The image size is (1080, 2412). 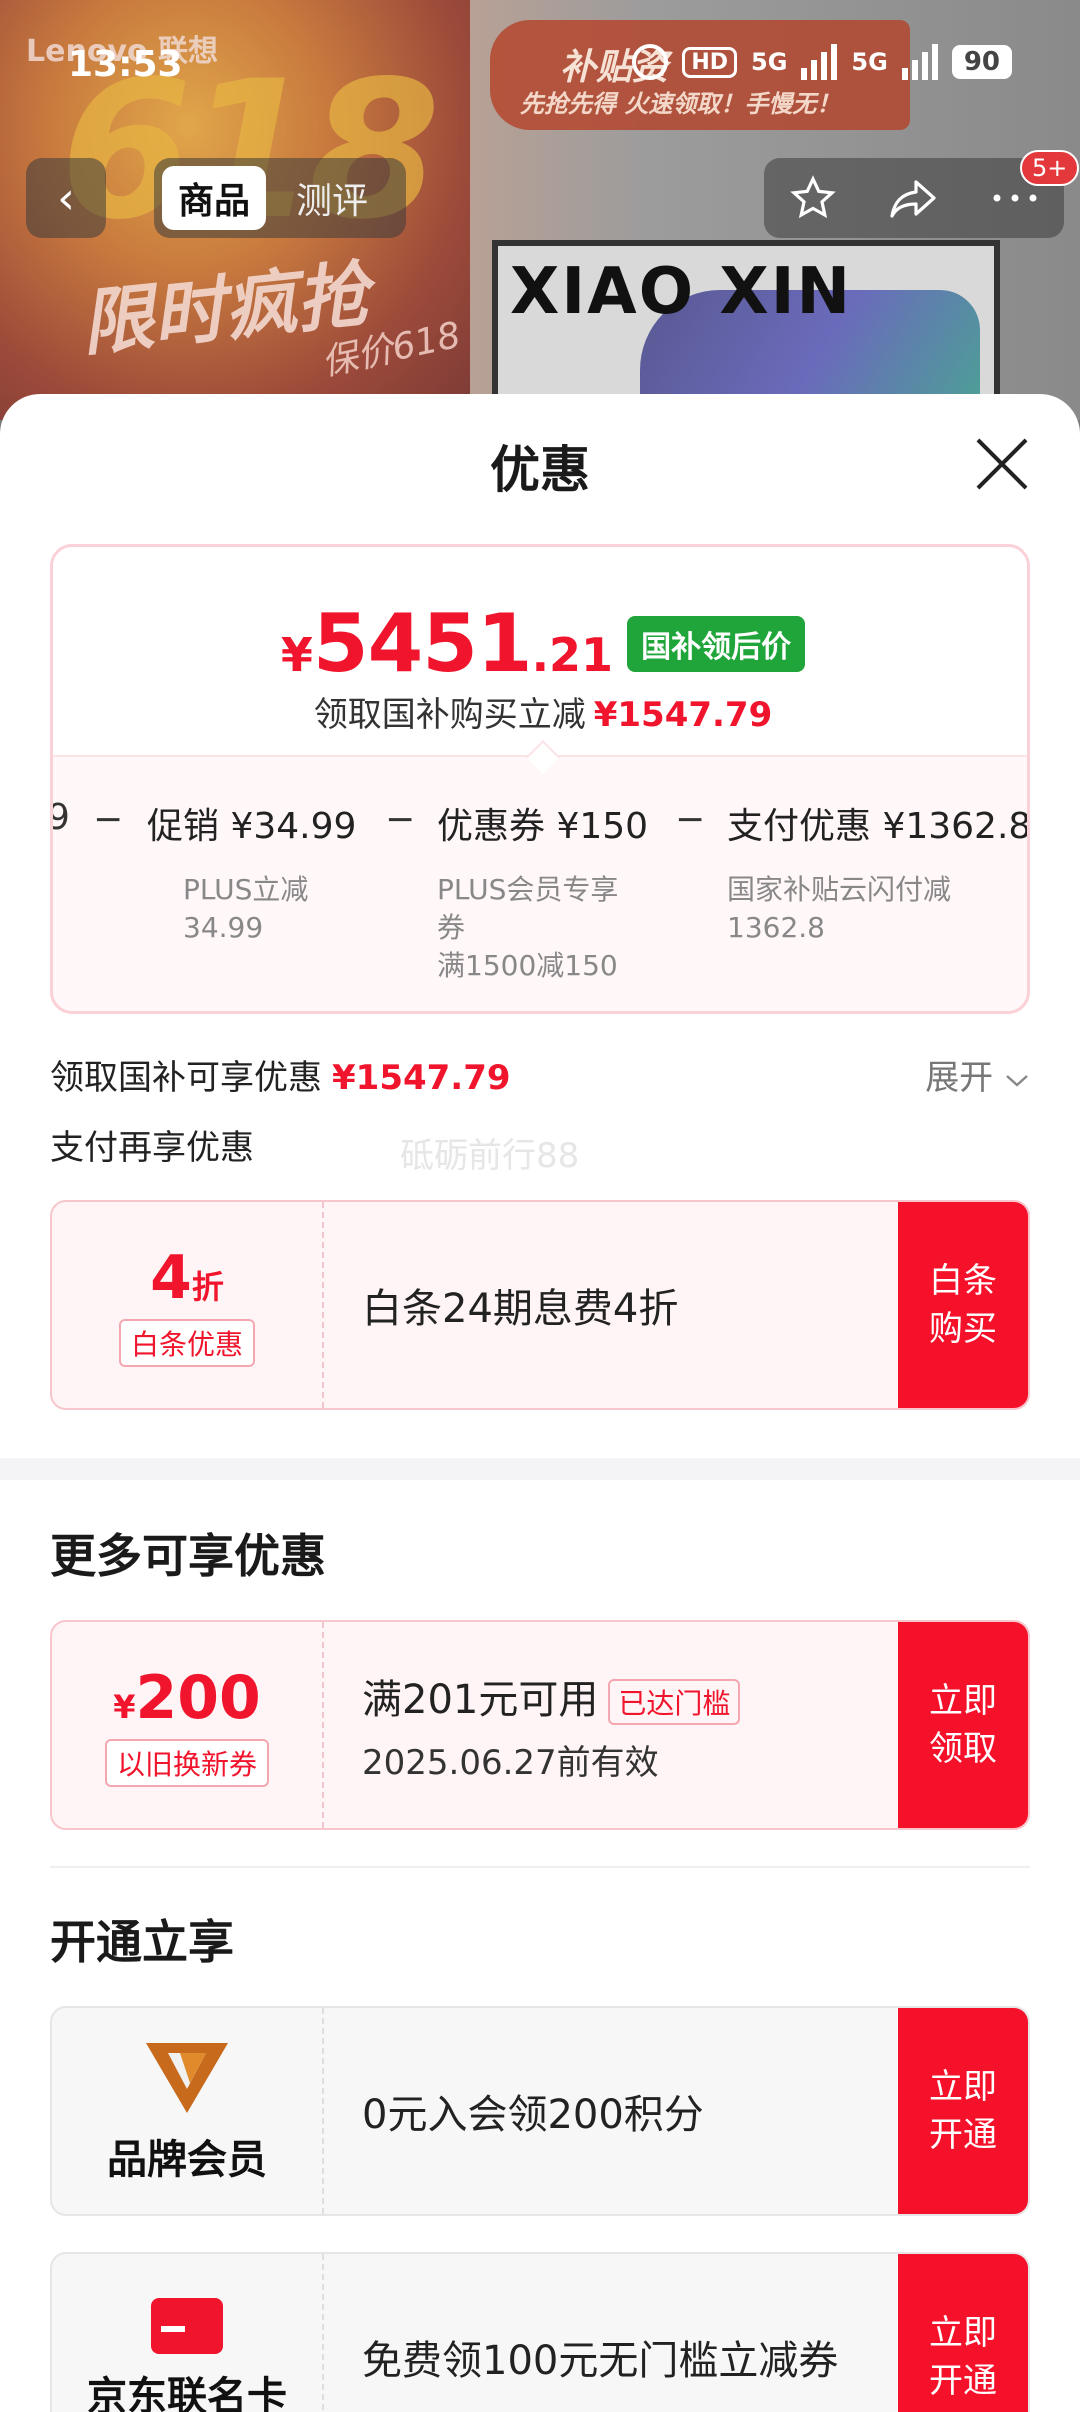 I want to click on coupon-title: 满201元可用 已达门槛, so click(x=630, y=1696).